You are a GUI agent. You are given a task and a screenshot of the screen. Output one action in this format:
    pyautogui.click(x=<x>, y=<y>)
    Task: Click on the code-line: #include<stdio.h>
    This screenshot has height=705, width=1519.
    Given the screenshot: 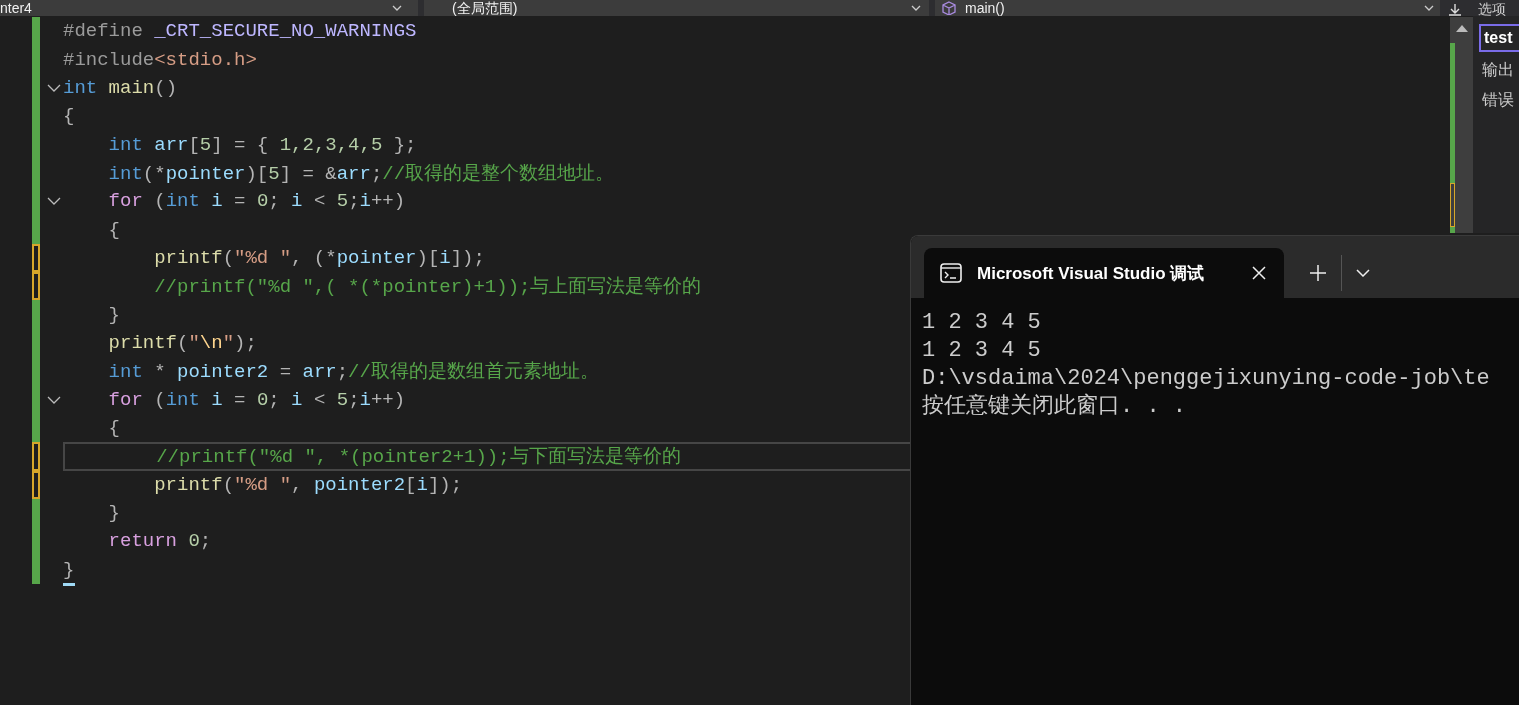 What is the action you would take?
    pyautogui.click(x=160, y=59)
    